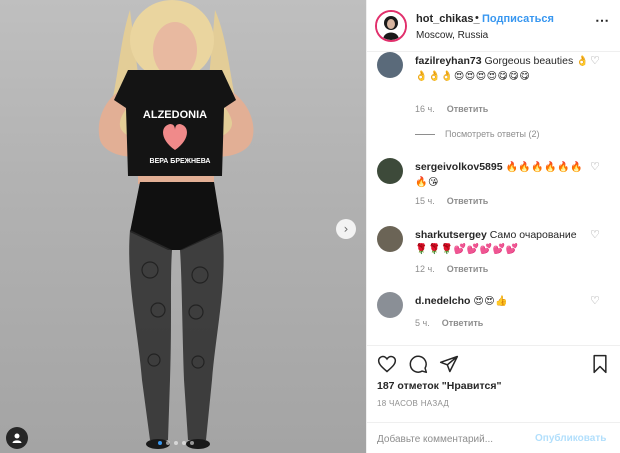  I want to click on comment-emoji: 😍😍👍, so click(491, 301).